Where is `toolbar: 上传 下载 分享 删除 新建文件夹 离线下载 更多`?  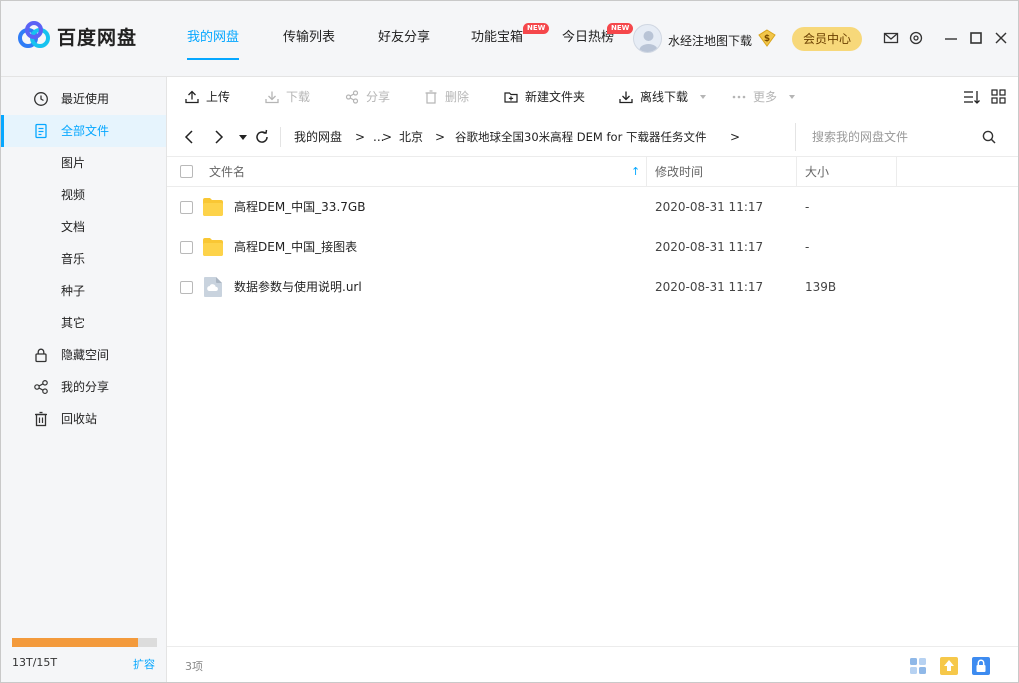
toolbar: 上传 下载 分享 删除 新建文件夹 离线下载 更多 is located at coordinates (592, 97).